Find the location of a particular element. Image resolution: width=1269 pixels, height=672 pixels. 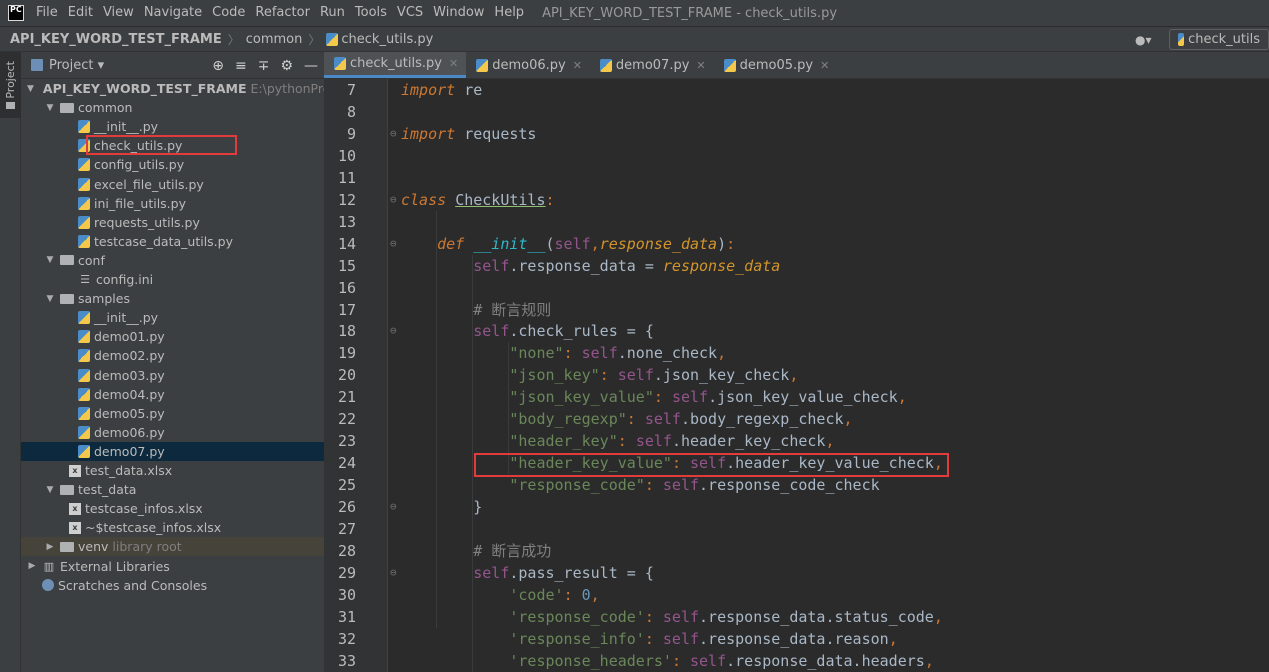

code-token: .pass_result = { is located at coordinates (581, 572).